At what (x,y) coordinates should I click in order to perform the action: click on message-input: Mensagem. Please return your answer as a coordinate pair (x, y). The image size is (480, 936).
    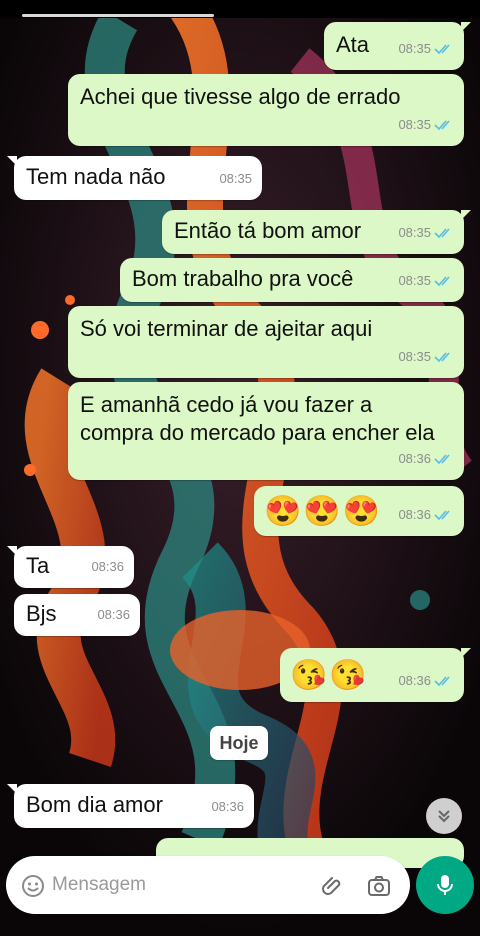
    Looking at the image, I should click on (99, 885).